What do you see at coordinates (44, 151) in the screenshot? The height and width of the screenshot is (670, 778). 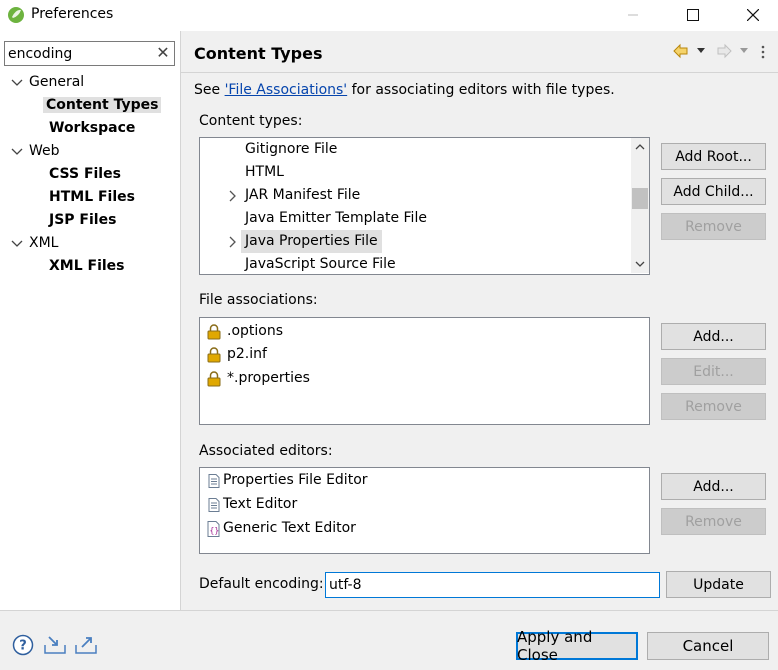 I see `tree-item-label: Web` at bounding box center [44, 151].